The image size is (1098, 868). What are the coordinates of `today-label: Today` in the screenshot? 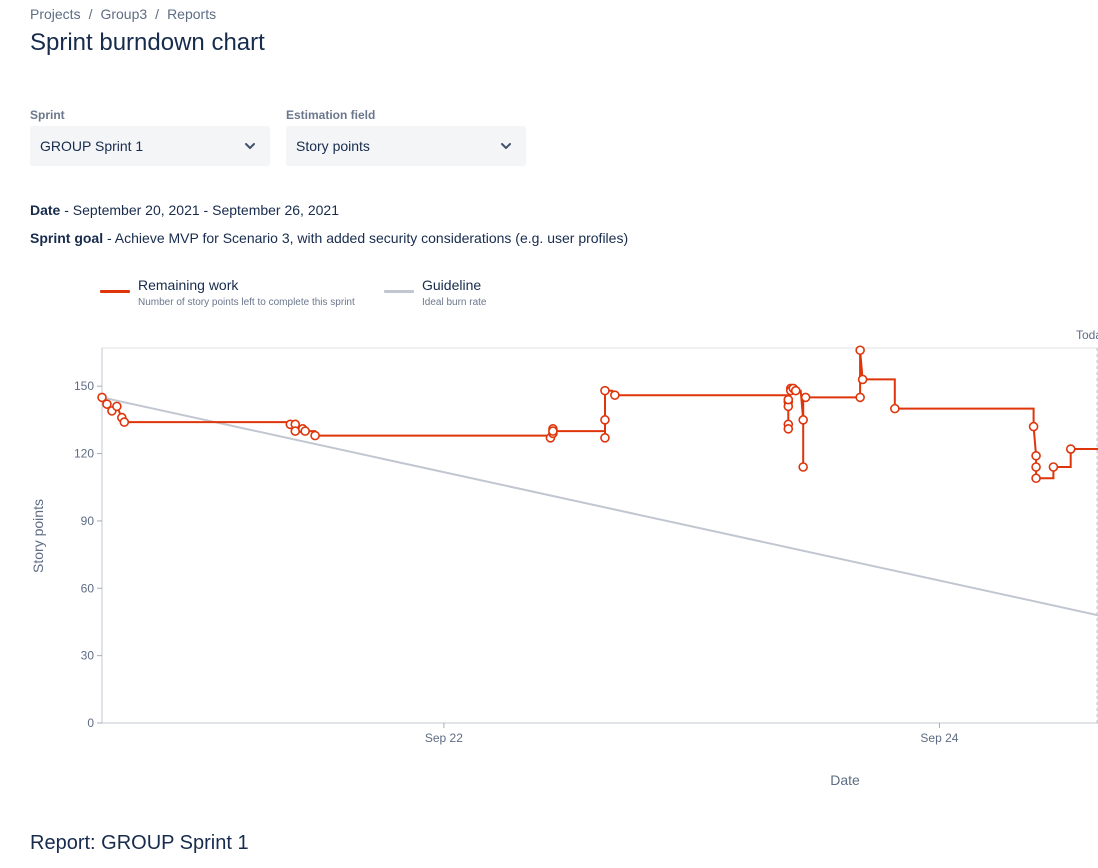 It's located at (1087, 335).